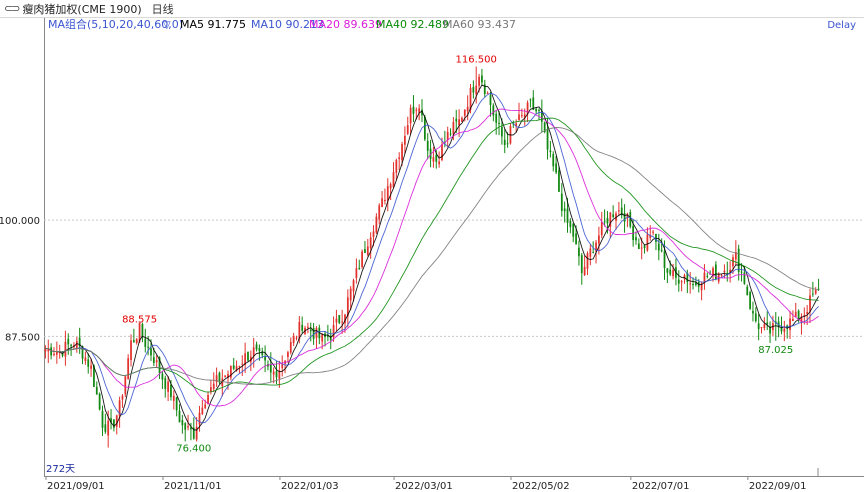 The height and width of the screenshot is (492, 864). Describe the element at coordinates (310, 486) in the screenshot. I see `x-tick-label: 2022/01/03` at that location.